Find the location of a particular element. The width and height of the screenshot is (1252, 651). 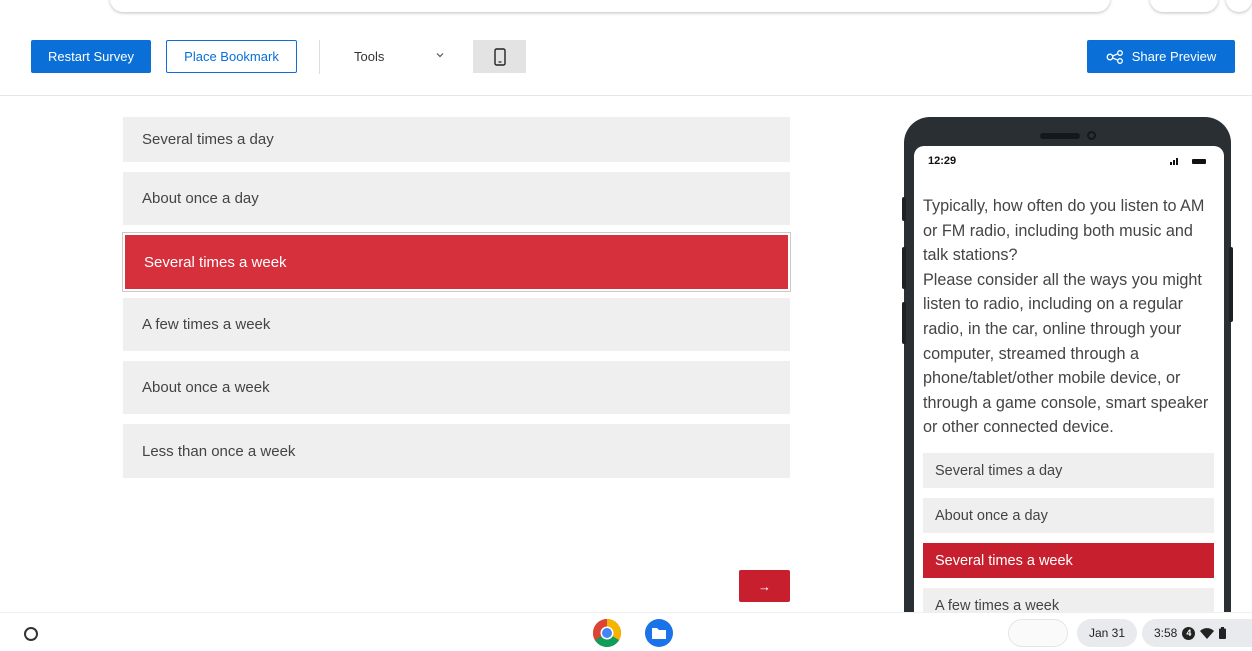

toolbar-divider is located at coordinates (319, 57).